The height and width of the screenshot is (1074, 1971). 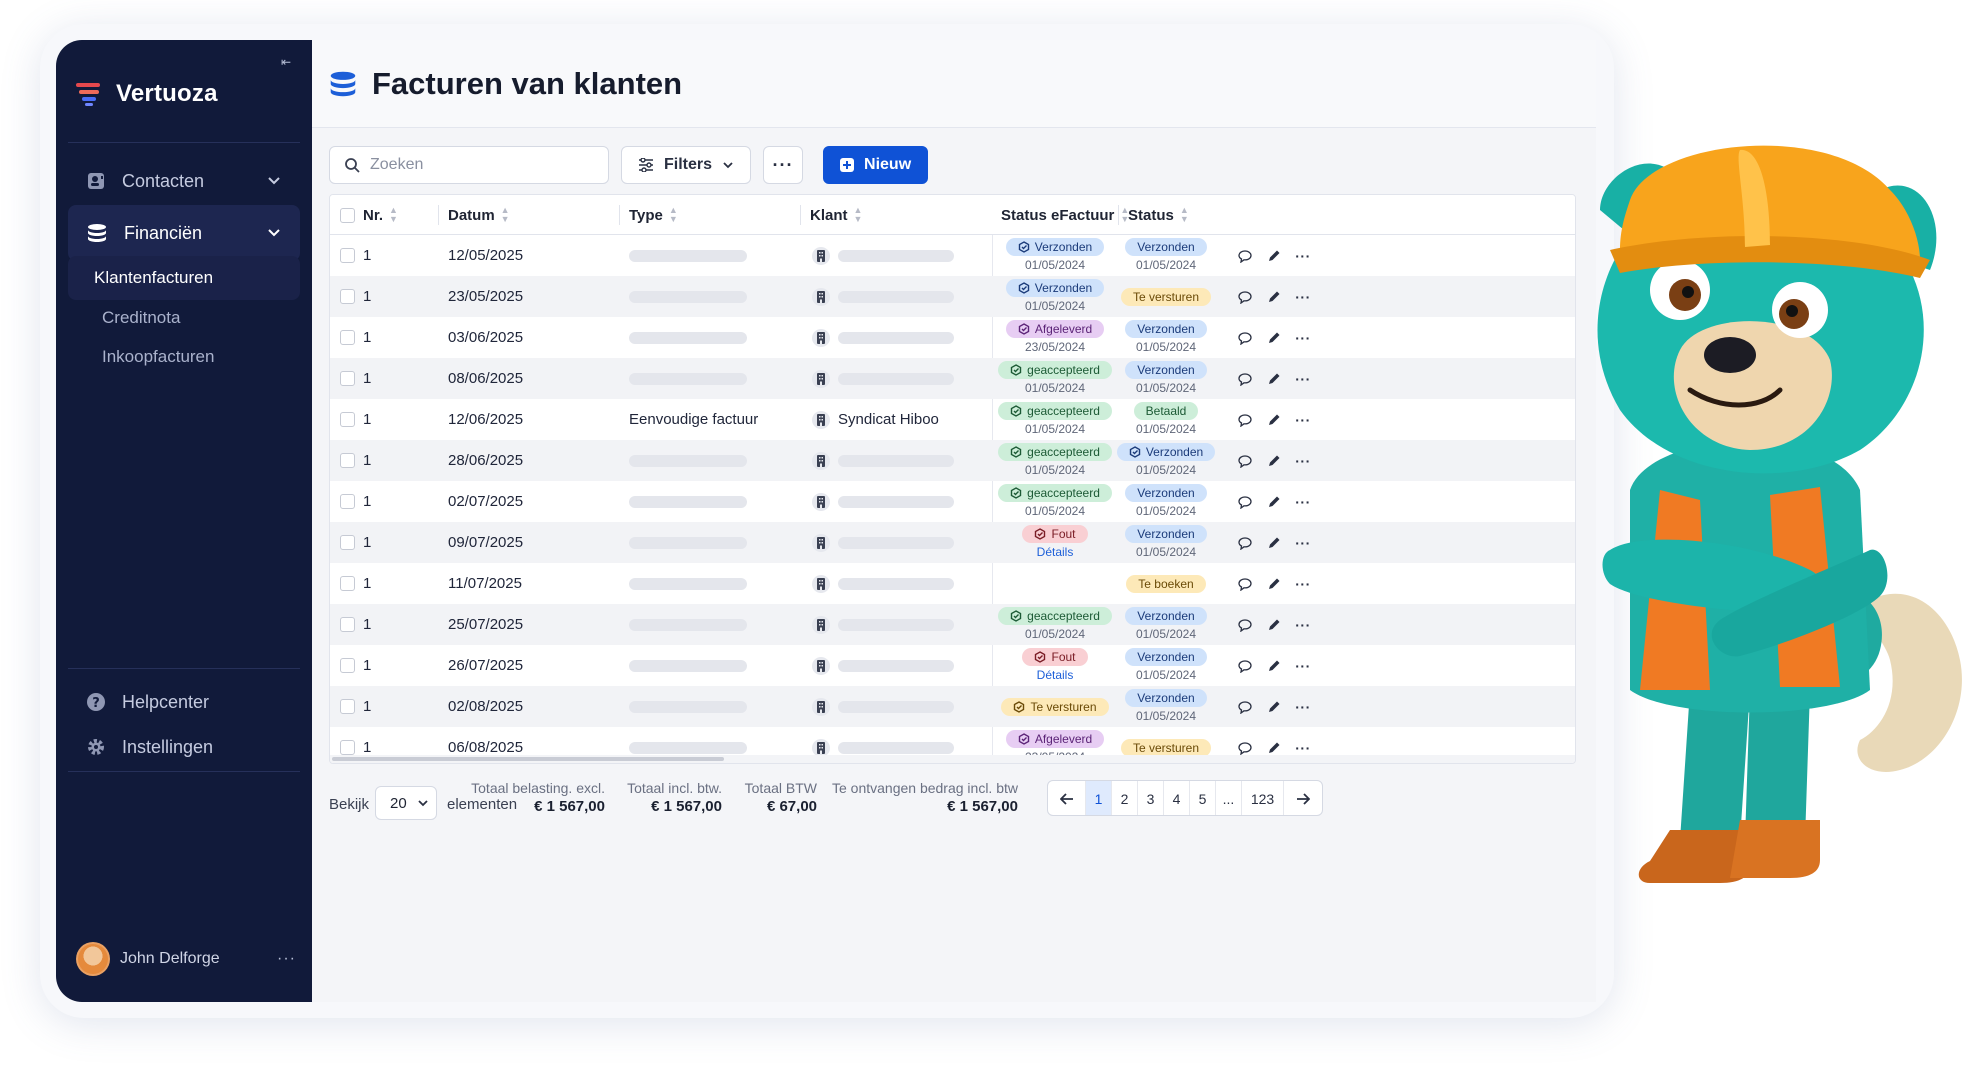 What do you see at coordinates (1065, 215) in the screenshot?
I see `column-header-status-efactuur: Status eFactuur ▲ ▼` at bounding box center [1065, 215].